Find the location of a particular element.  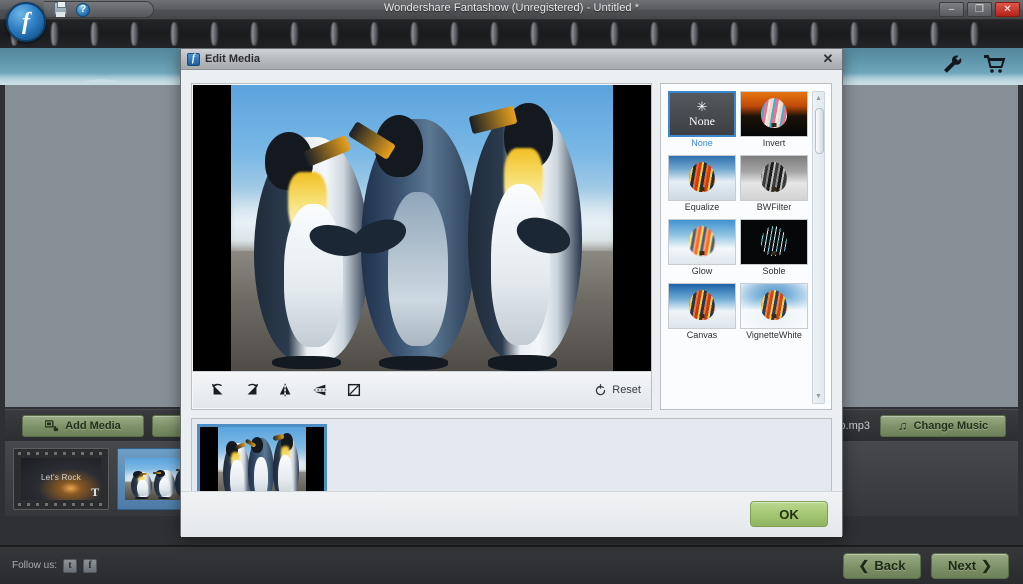

effect-label: None is located at coordinates (702, 143).